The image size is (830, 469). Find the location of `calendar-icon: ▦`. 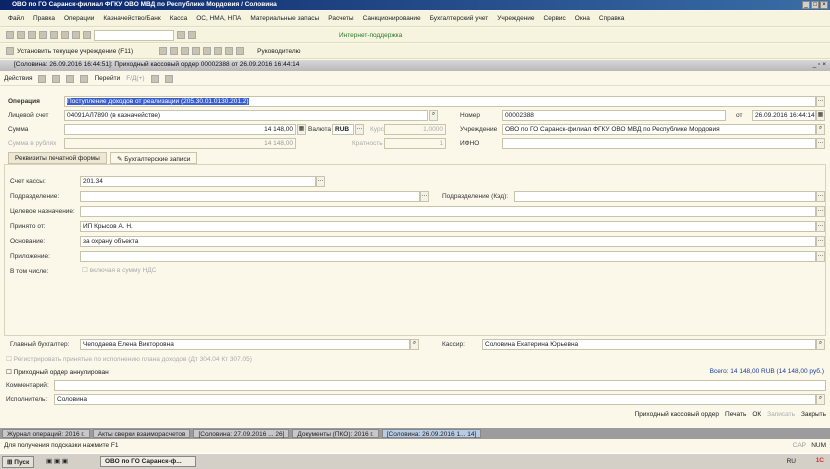

calendar-icon: ▦ is located at coordinates (820, 115).